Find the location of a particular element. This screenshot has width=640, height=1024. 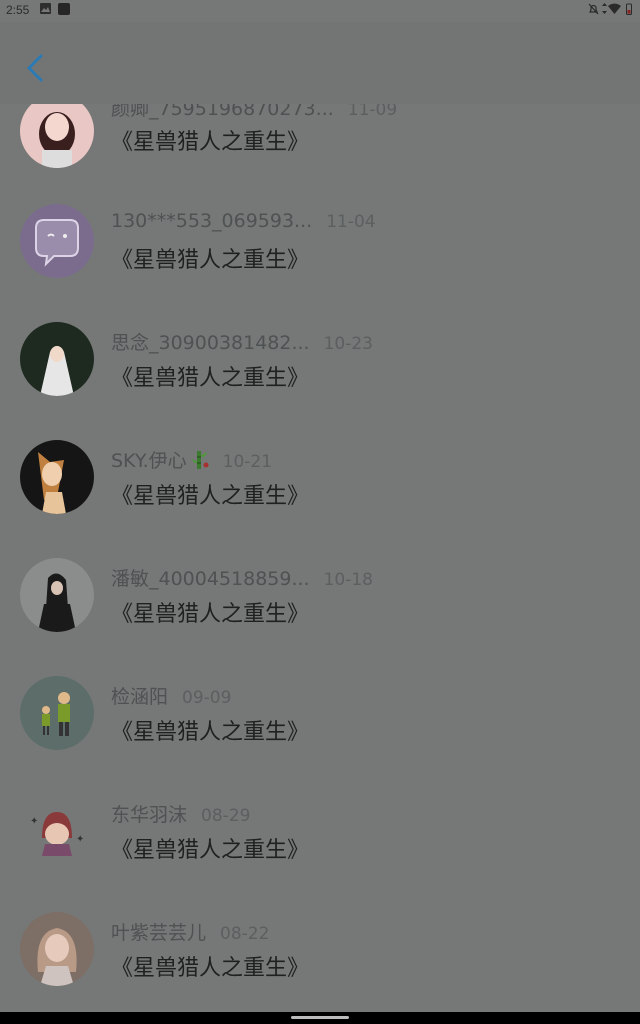

home-indicator is located at coordinates (320, 1017).